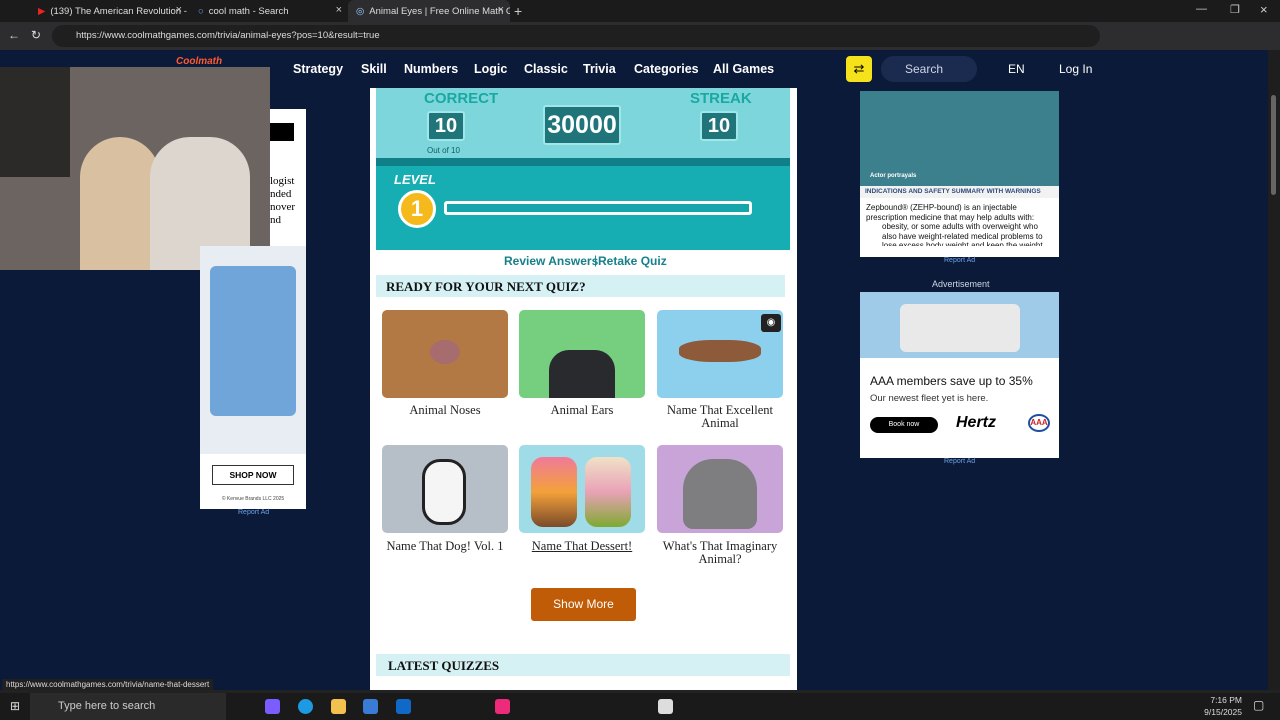 The image size is (1280, 720). Describe the element at coordinates (720, 494) in the screenshot. I see `elephant-shape` at that location.